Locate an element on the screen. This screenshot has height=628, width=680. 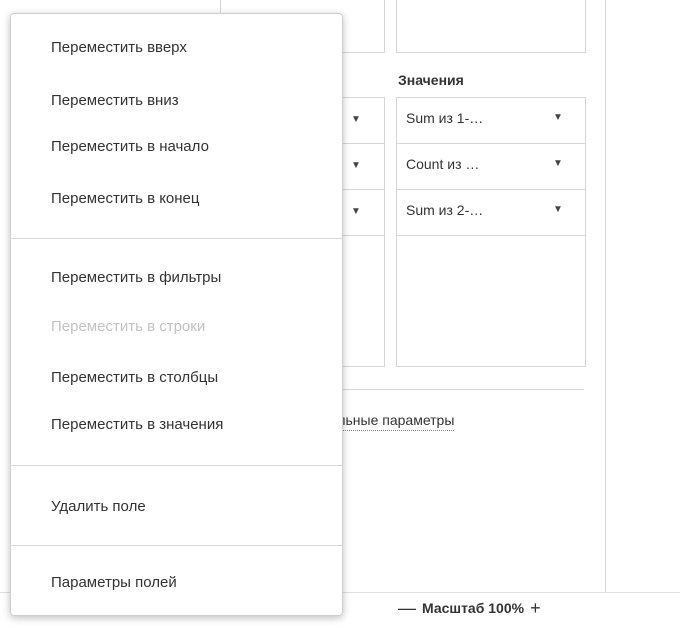
menu-item-move-up: Переместить вверх is located at coordinates (119, 47).